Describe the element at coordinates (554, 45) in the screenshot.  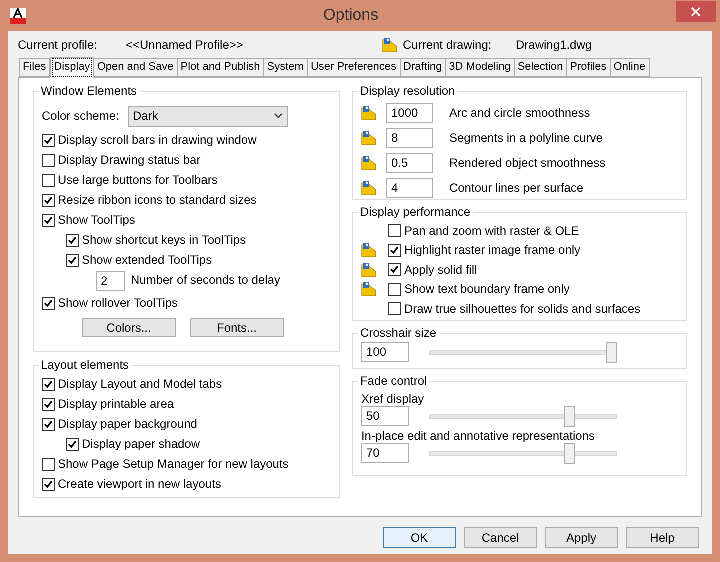
I see `drawing-value: Drawing1.dwg` at that location.